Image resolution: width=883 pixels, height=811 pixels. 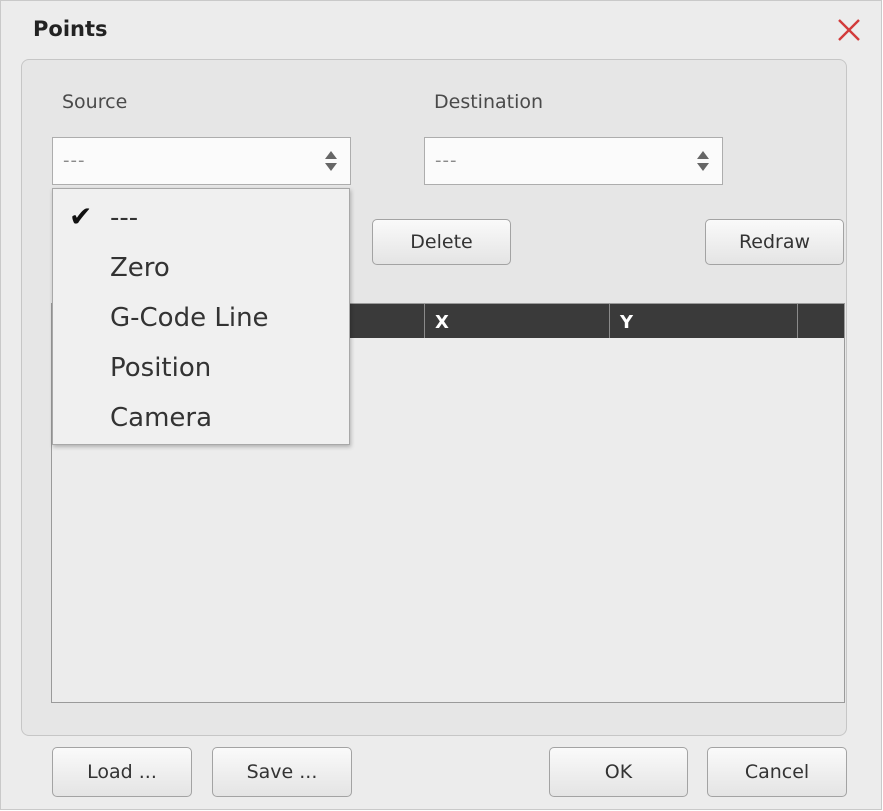 What do you see at coordinates (777, 772) in the screenshot?
I see `cancel-button: Cancel` at bounding box center [777, 772].